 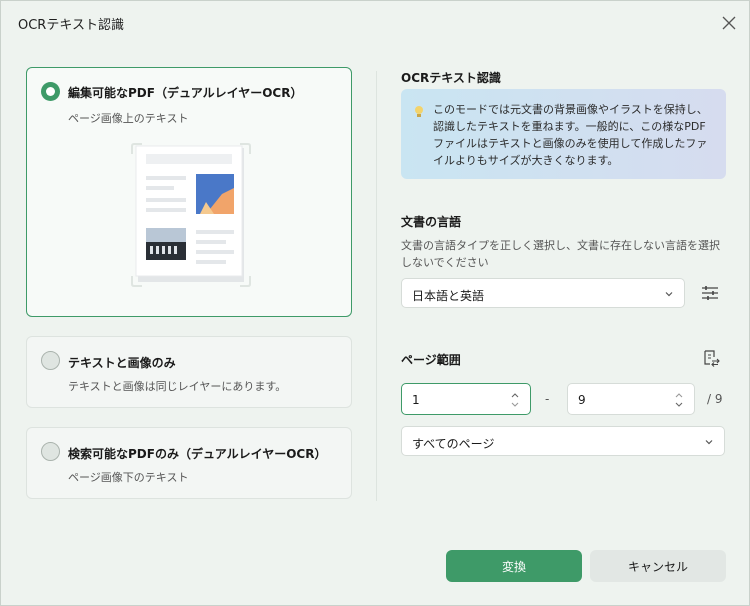 I want to click on sliders-icon, so click(x=710, y=293).